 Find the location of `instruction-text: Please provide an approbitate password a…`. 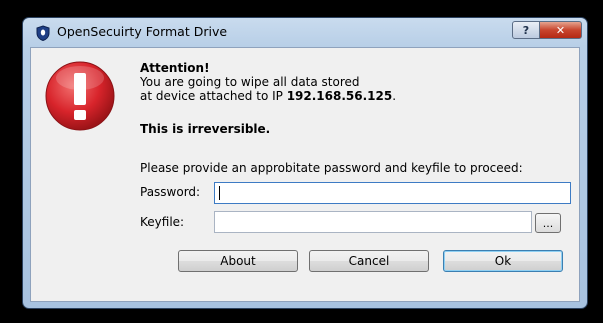

instruction-text: Please provide an approbitate password a… is located at coordinates (331, 168).